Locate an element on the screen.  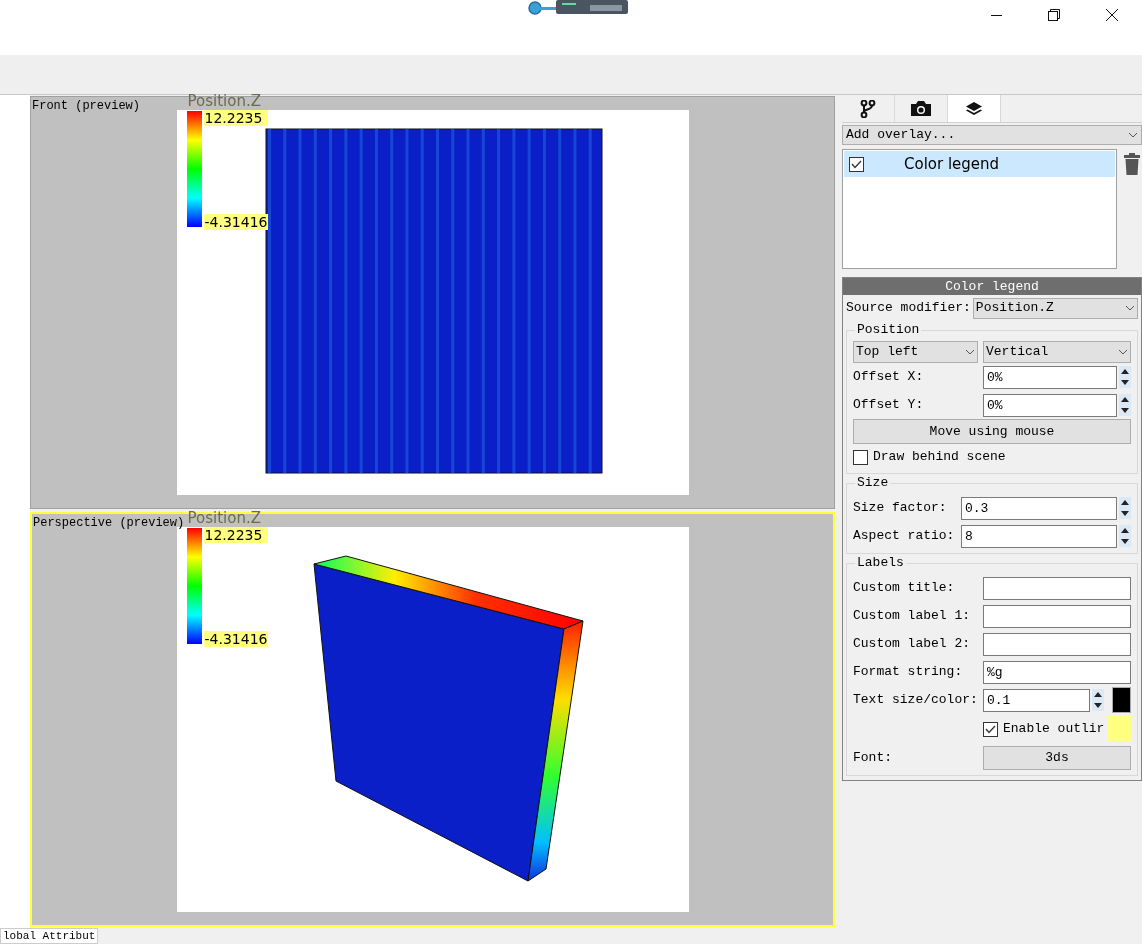
font-button: 3ds is located at coordinates (1057, 758).